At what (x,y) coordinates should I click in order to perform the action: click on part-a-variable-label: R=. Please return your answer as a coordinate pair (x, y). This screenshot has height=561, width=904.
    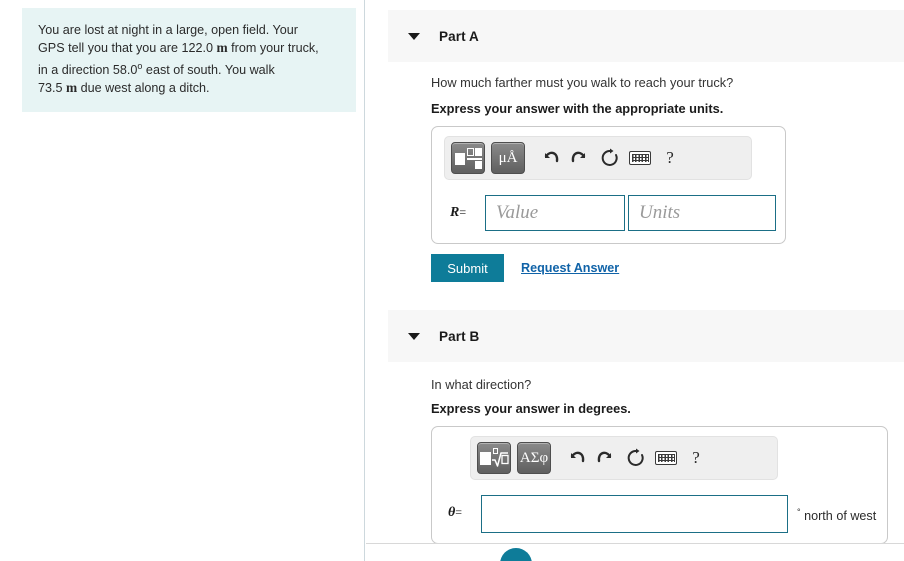
    Looking at the image, I should click on (458, 213).